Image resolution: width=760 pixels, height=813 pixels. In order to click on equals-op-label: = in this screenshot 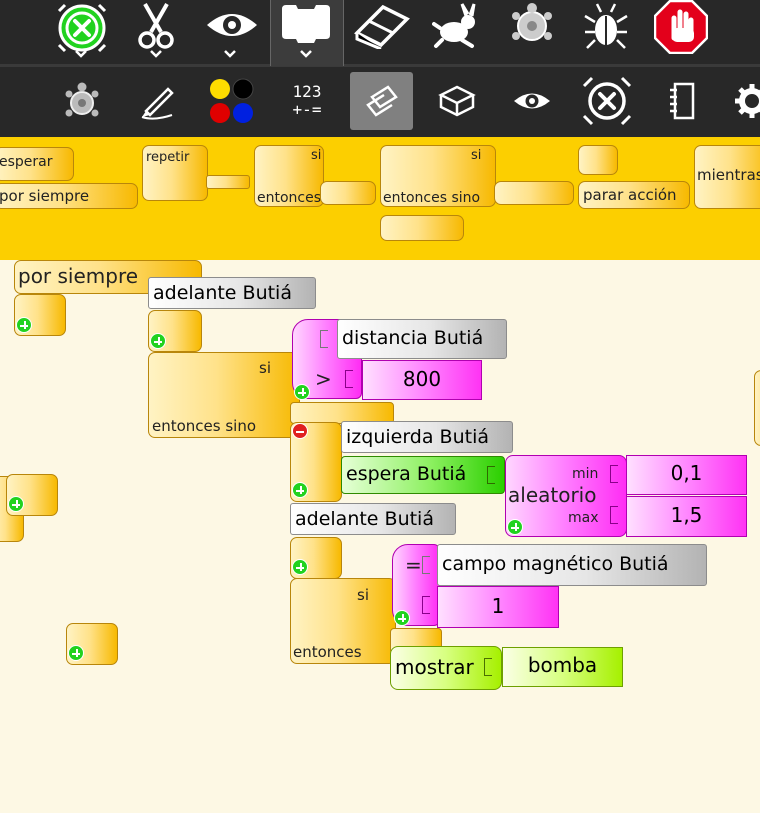, I will do `click(413, 565)`.